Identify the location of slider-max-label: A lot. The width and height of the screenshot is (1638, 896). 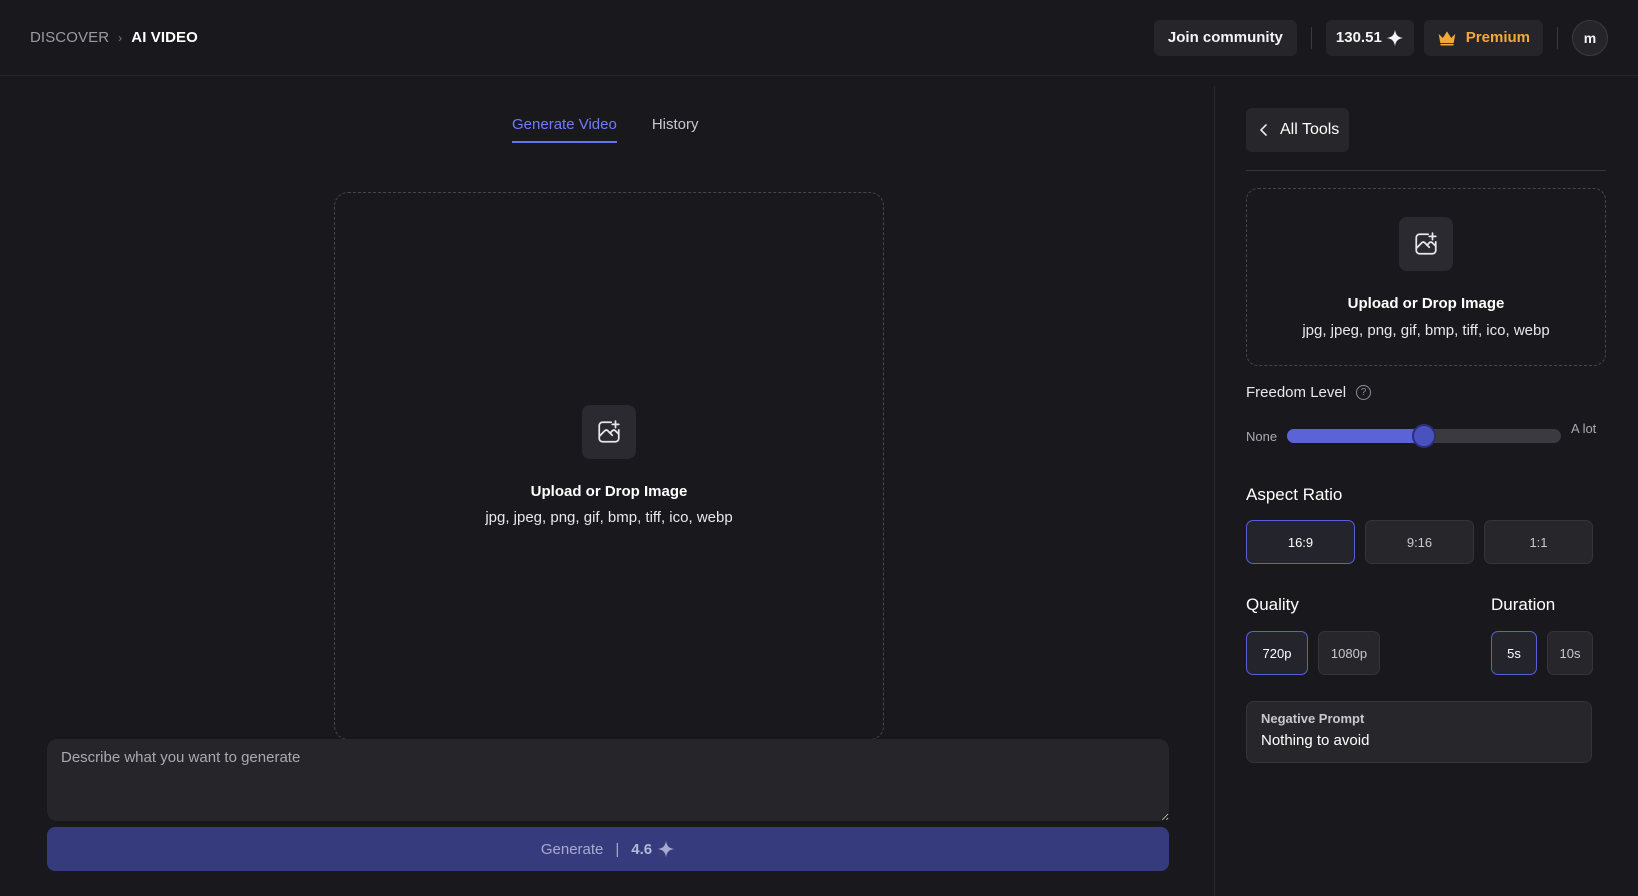
(1584, 428).